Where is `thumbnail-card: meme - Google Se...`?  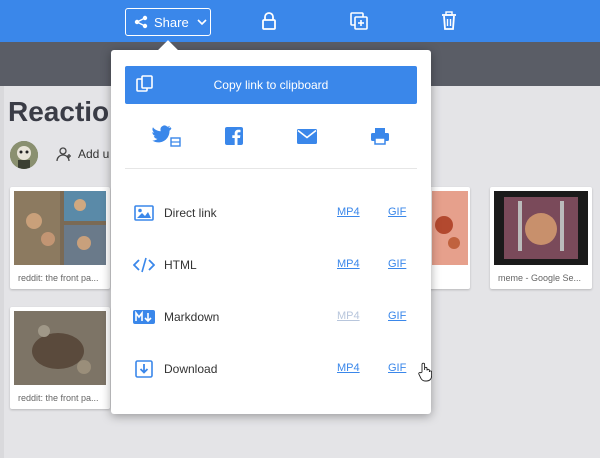
thumbnail-card: meme - Google Se... is located at coordinates (541, 238).